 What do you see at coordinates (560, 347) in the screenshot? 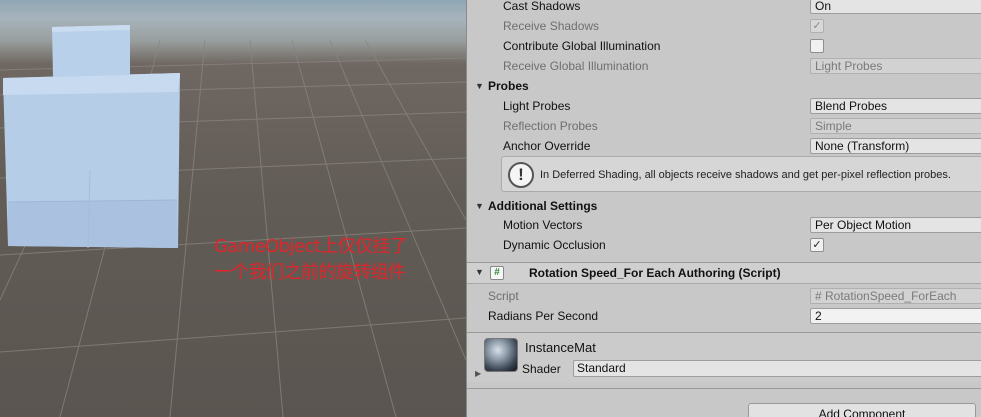
I see `material-name: InstanceMat` at bounding box center [560, 347].